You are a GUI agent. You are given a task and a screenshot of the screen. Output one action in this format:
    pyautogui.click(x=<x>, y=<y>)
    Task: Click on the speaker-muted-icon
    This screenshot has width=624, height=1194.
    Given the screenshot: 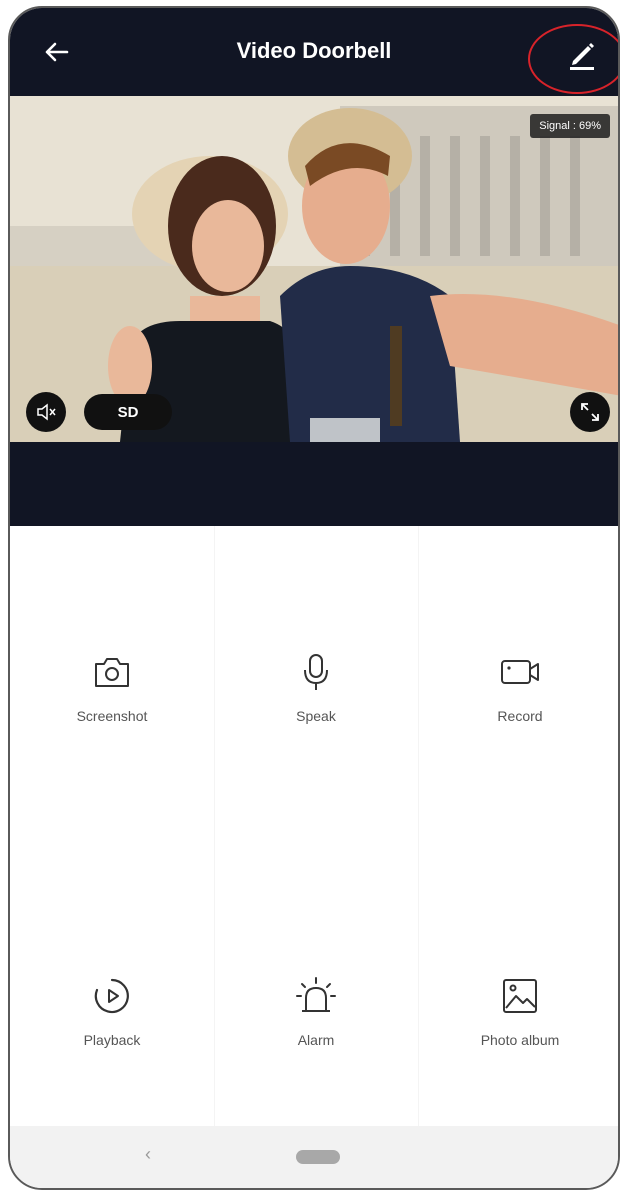 What is the action you would take?
    pyautogui.click(x=46, y=412)
    